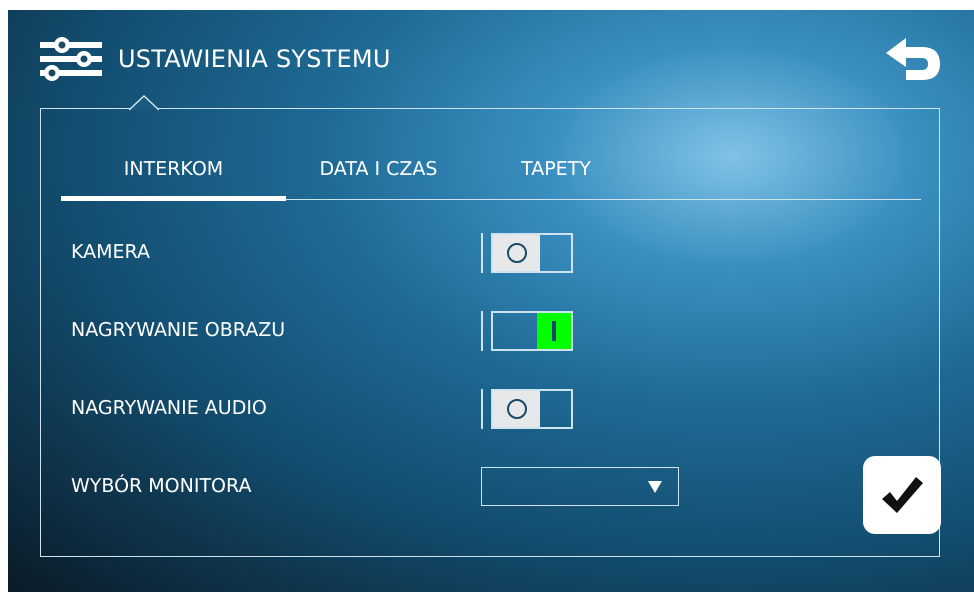  Describe the element at coordinates (173, 174) in the screenshot. I see `tab: INTERKOM` at that location.